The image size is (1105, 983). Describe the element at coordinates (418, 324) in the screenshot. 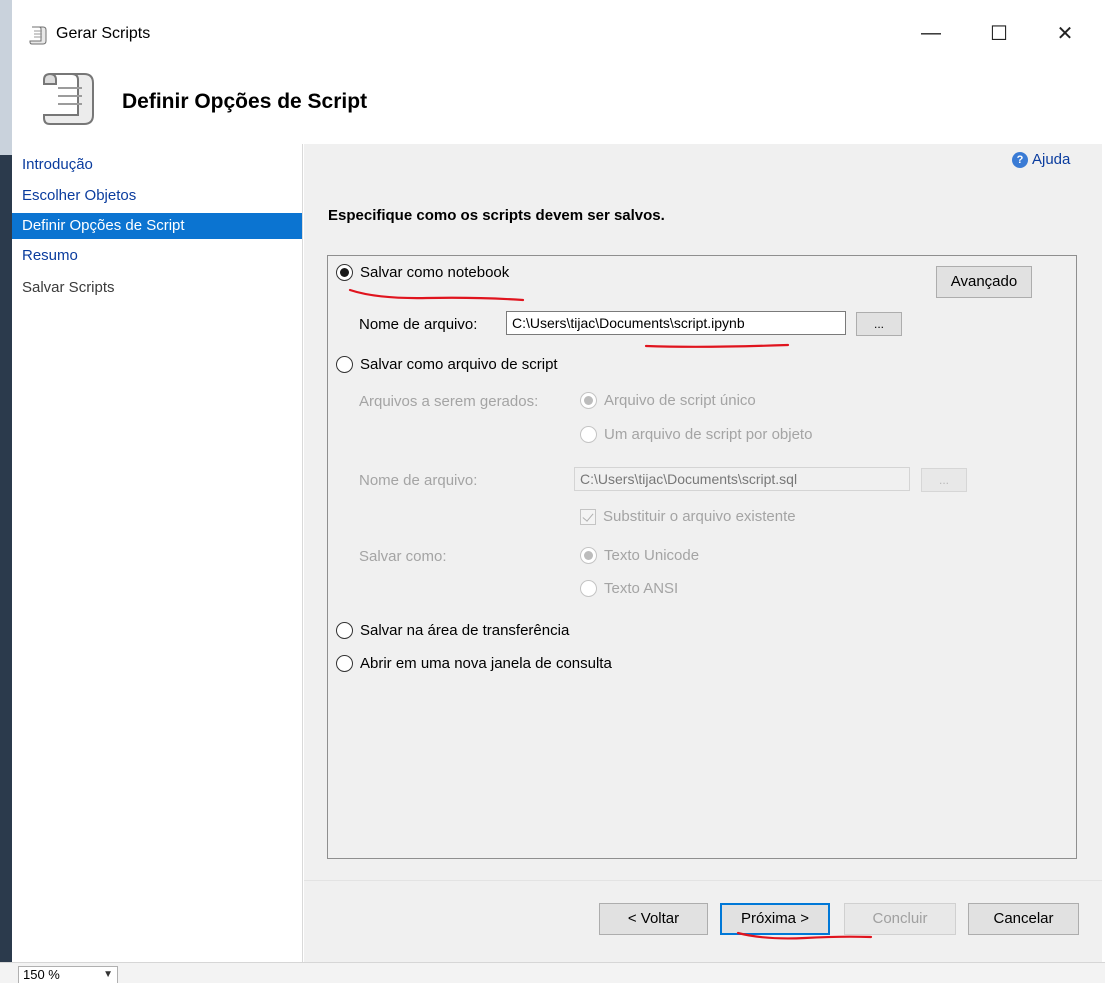

I see `notebook-filename-label: Nome de arquivo:` at that location.